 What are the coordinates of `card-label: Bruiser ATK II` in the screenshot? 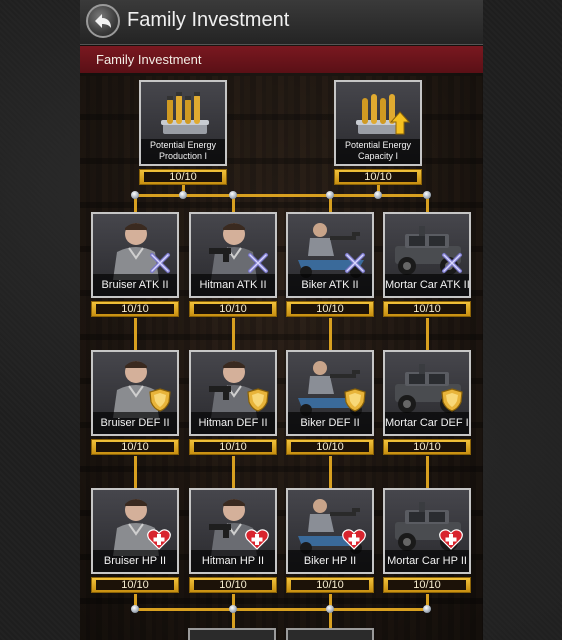 It's located at (135, 285).